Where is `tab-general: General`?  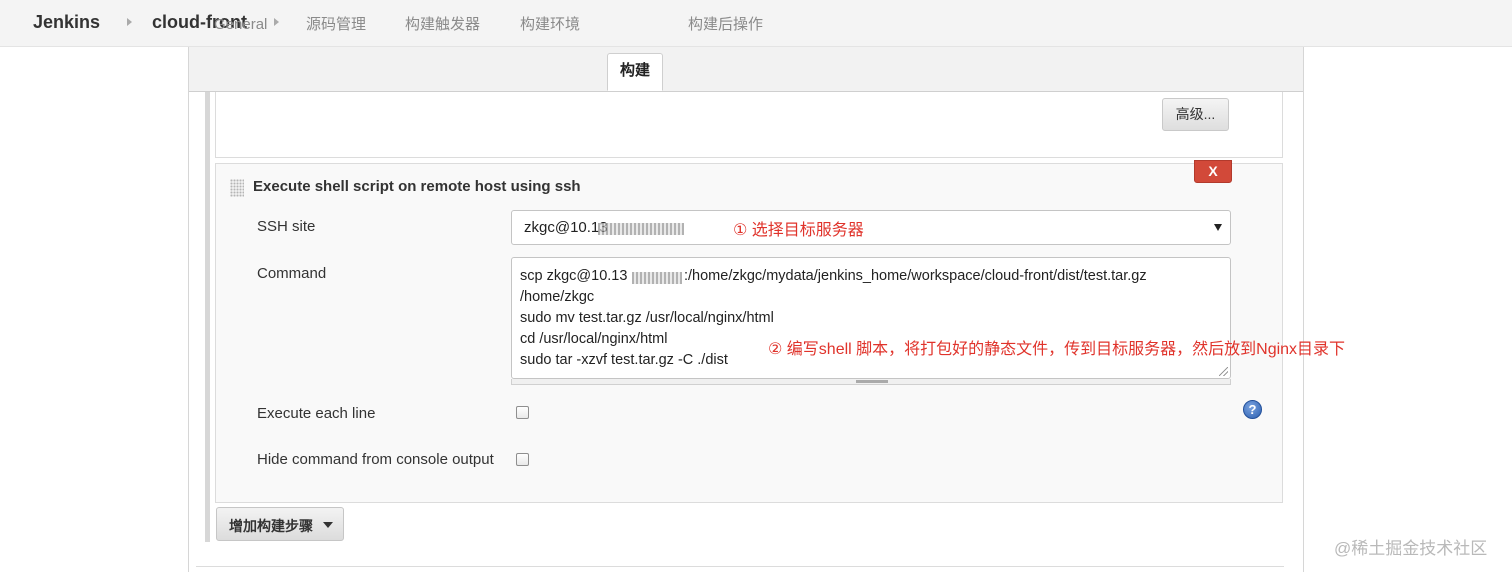 tab-general: General is located at coordinates (240, 26).